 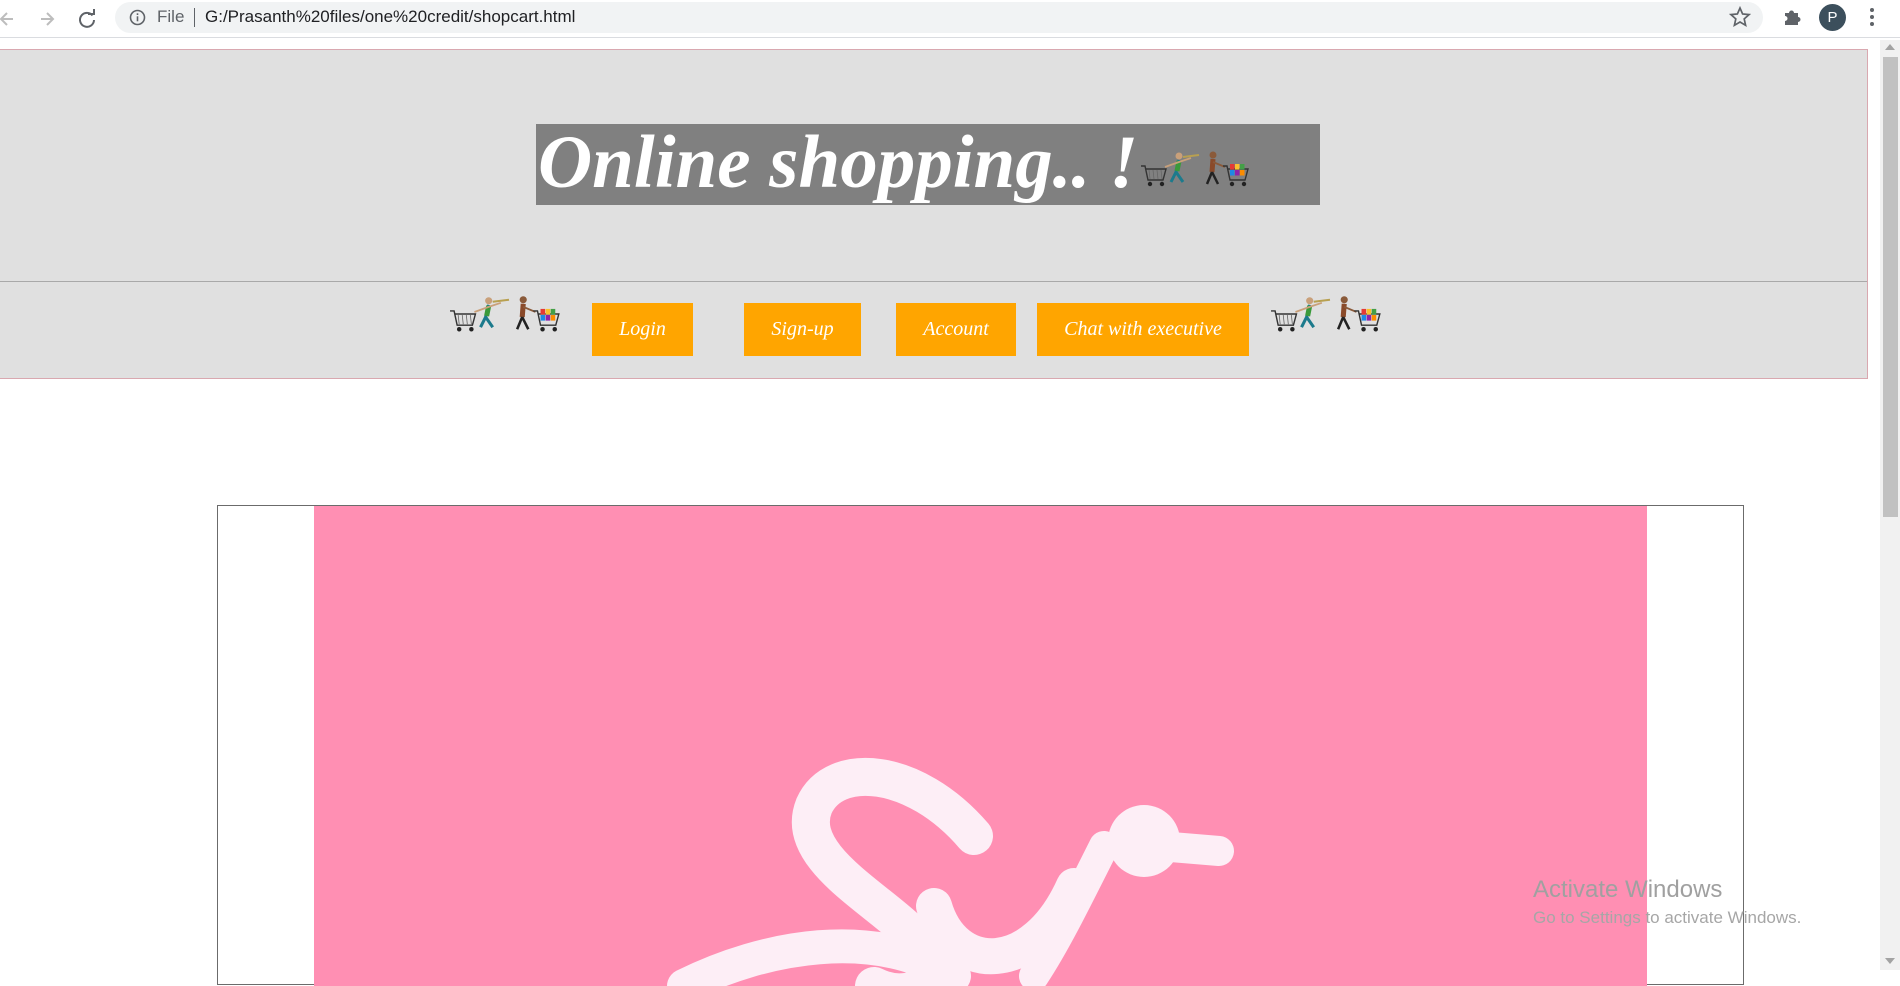 I want to click on vertical-scrollbar, so click(x=1890, y=505).